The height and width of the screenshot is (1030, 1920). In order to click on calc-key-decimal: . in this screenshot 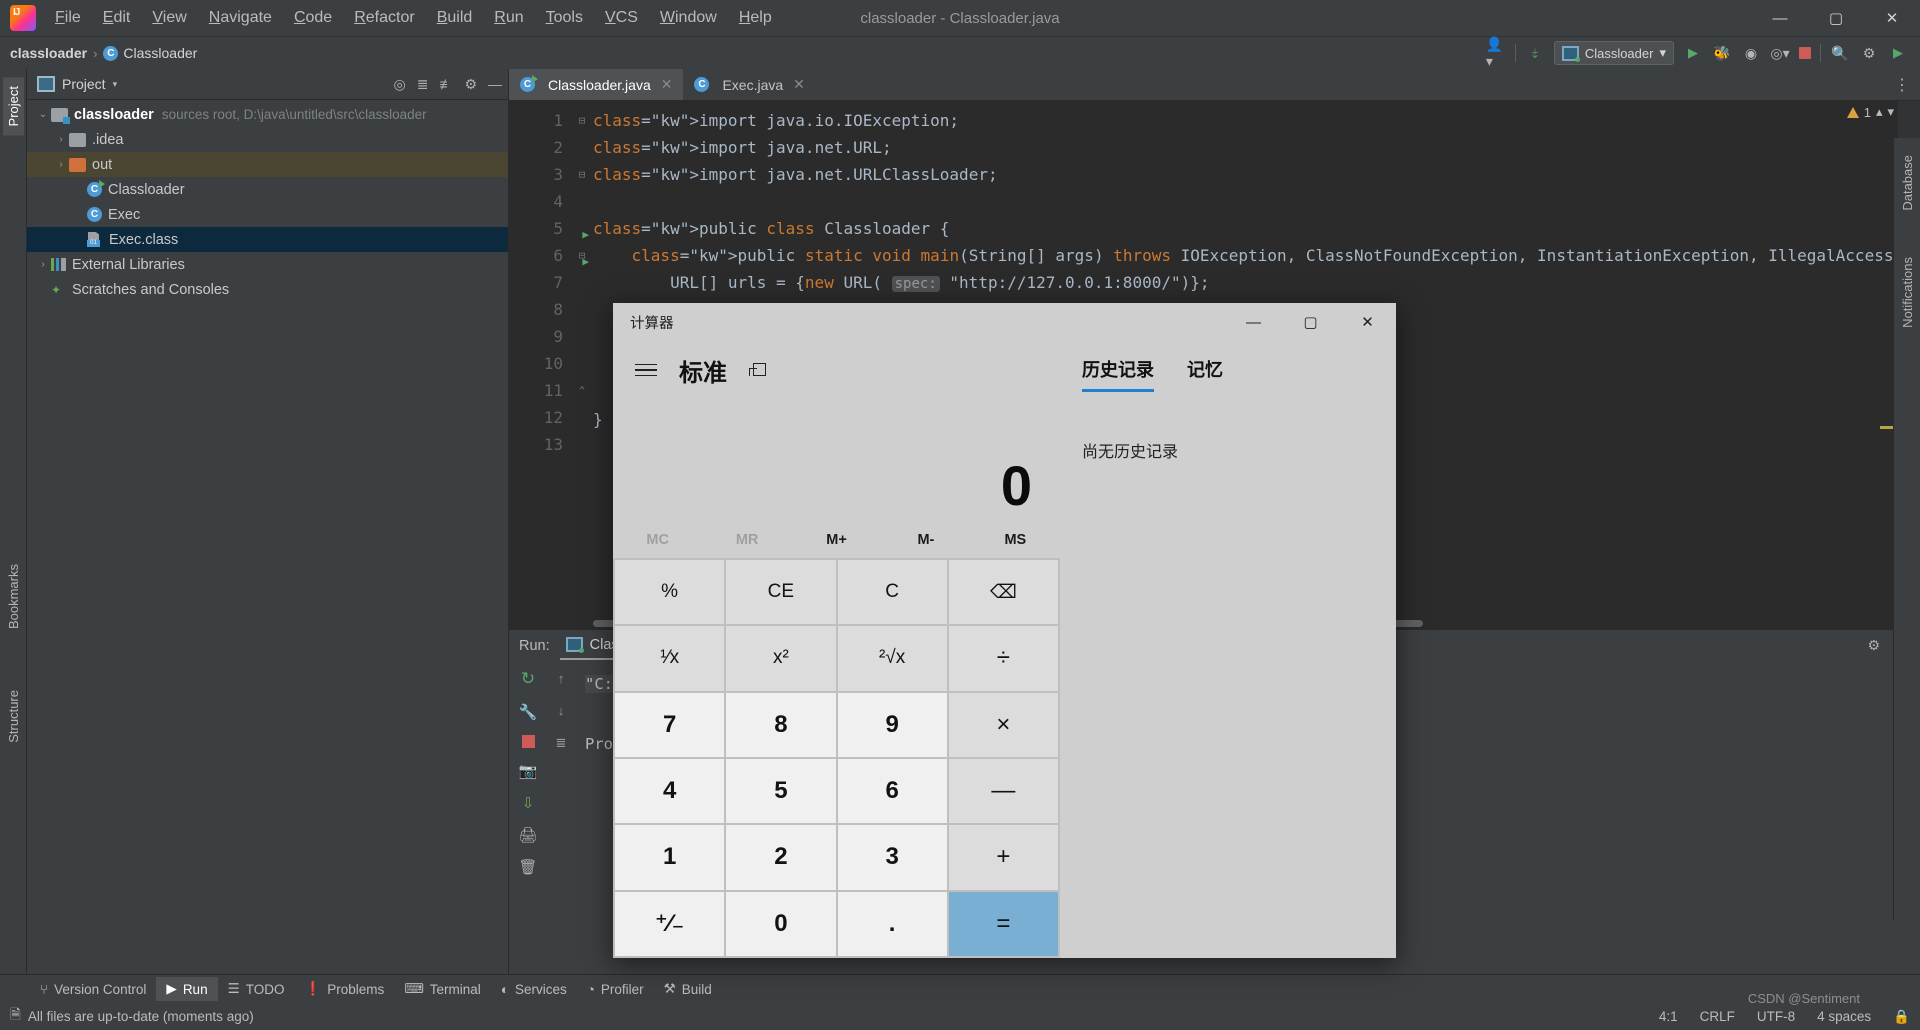, I will do `click(892, 923)`.